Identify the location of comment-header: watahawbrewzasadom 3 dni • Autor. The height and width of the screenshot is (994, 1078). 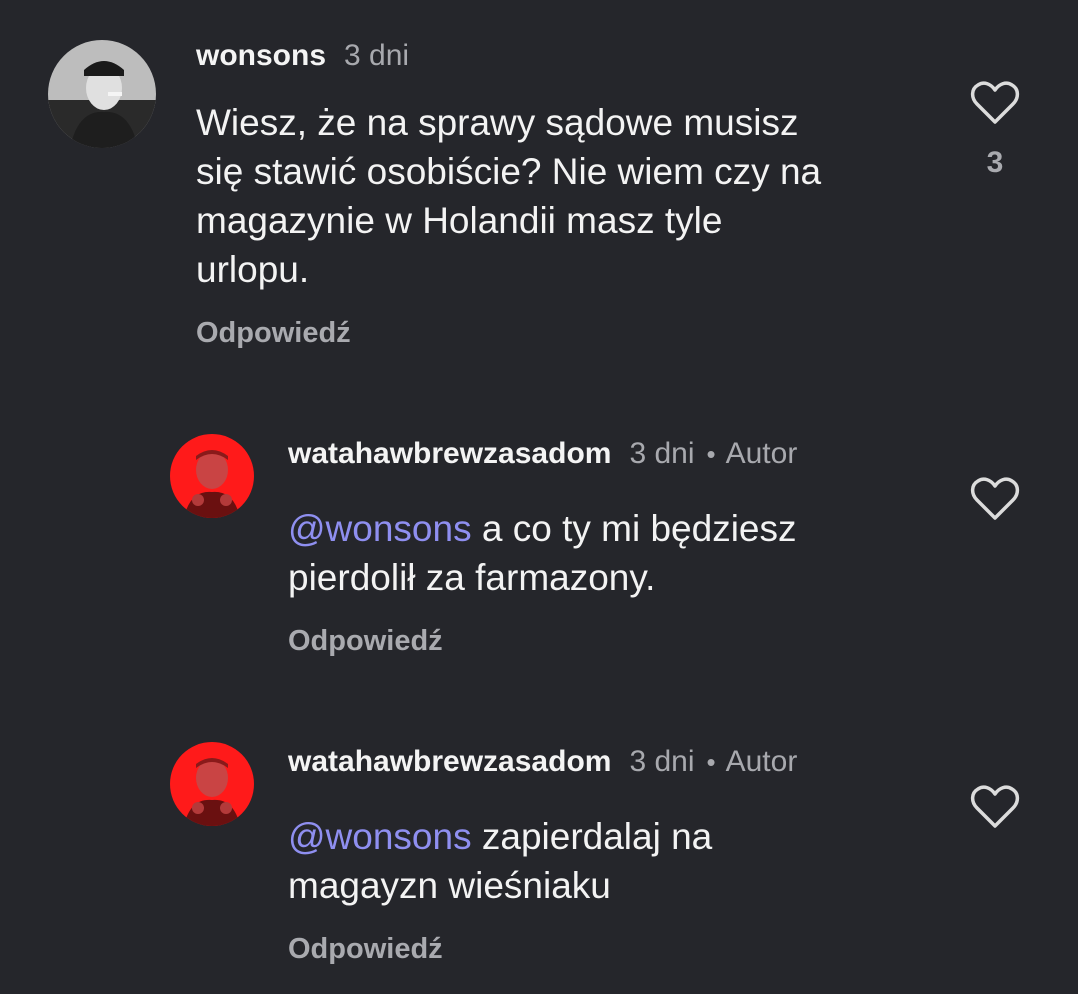
(542, 762).